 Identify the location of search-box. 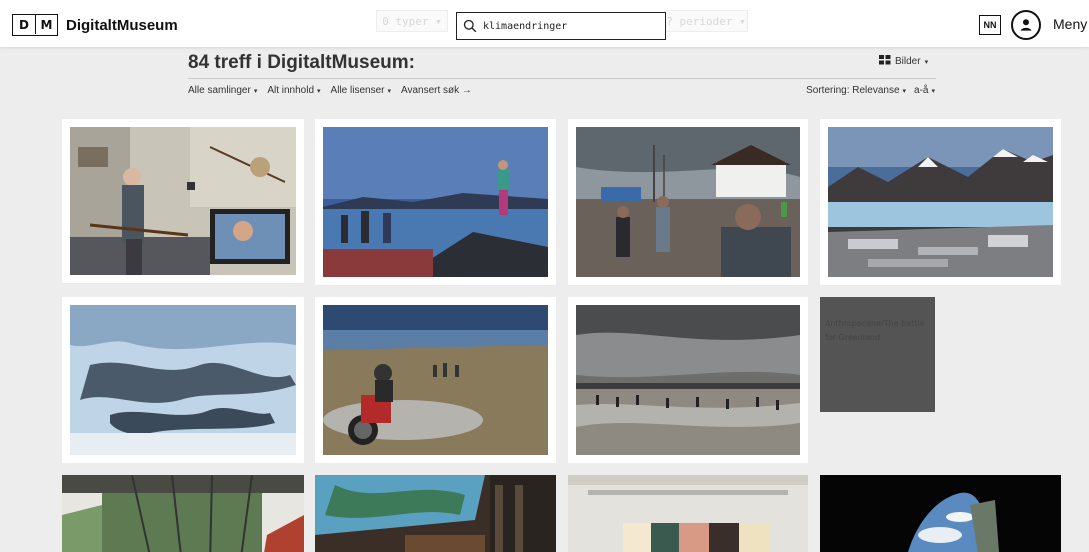
(561, 26).